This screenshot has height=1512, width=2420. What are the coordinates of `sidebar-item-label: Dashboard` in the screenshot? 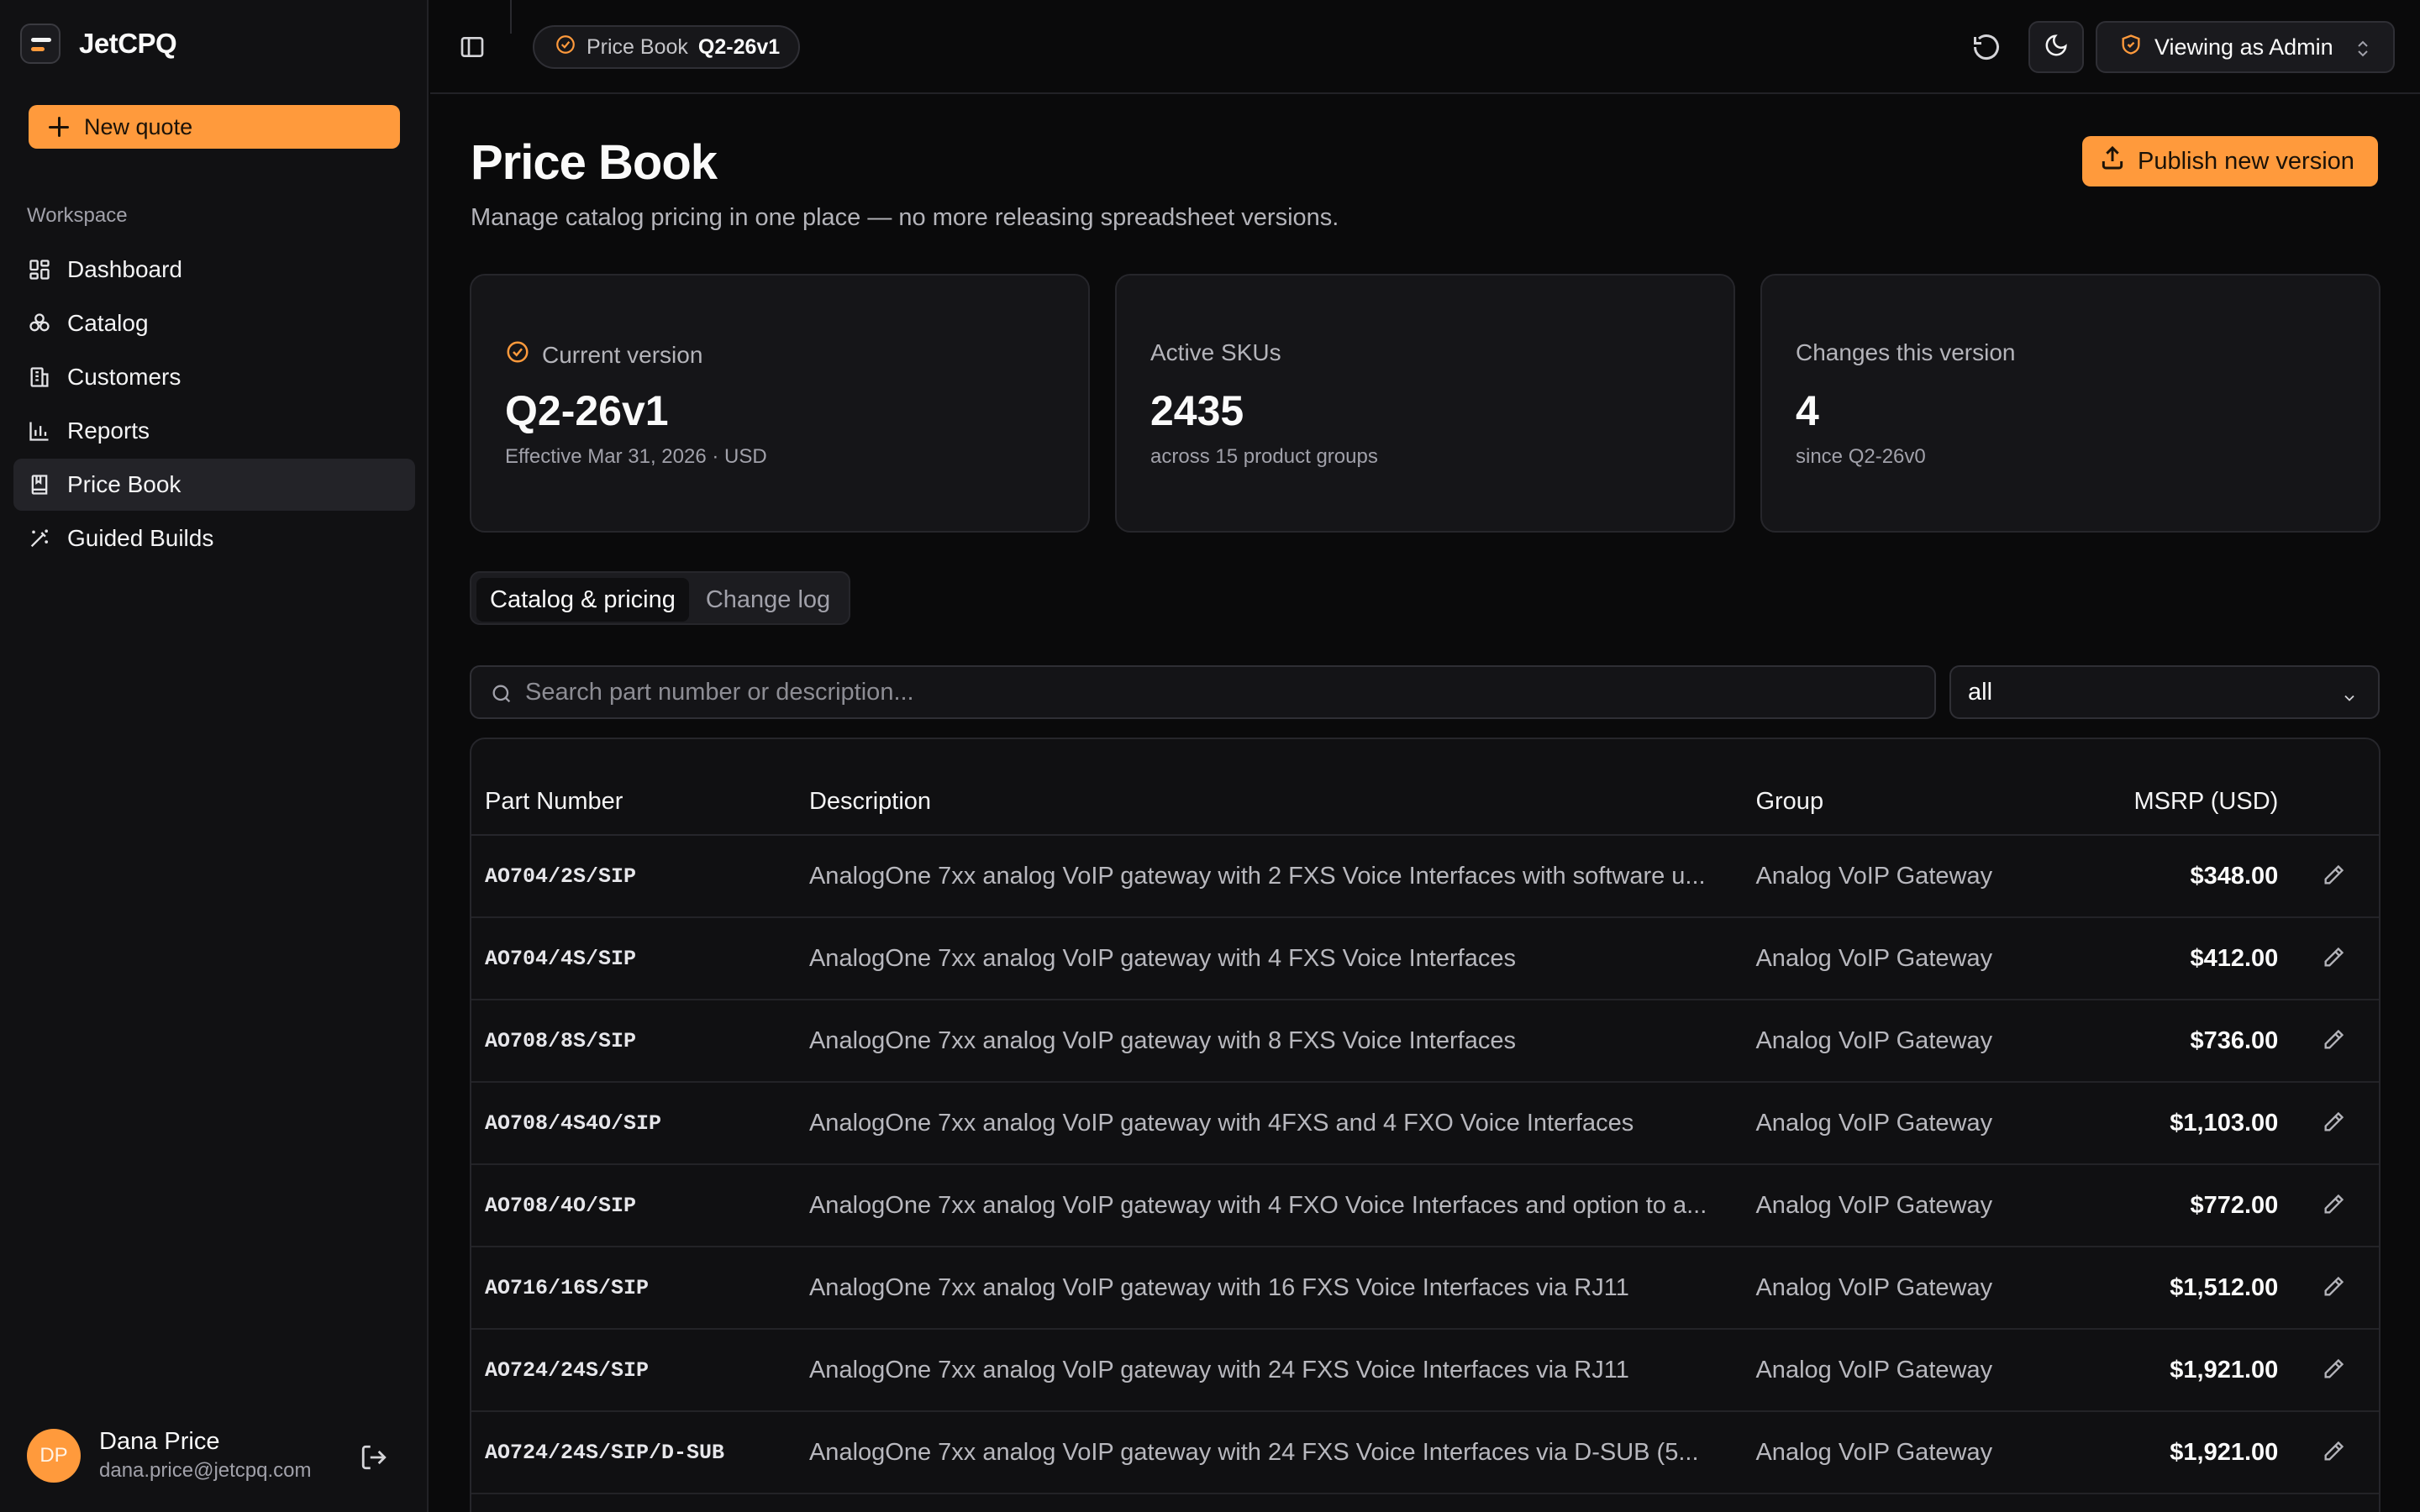 It's located at (124, 269).